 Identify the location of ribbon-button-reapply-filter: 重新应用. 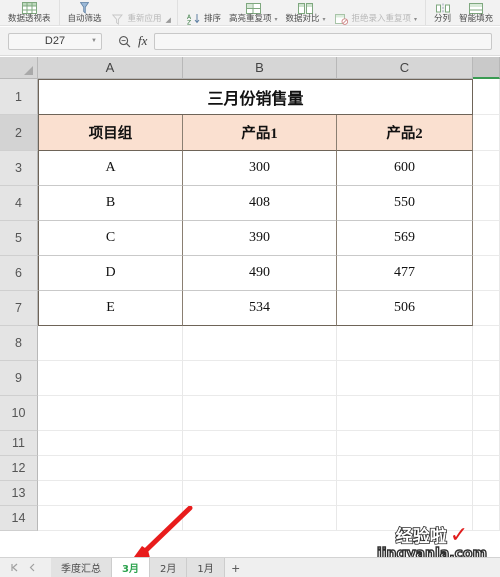
(136, 12).